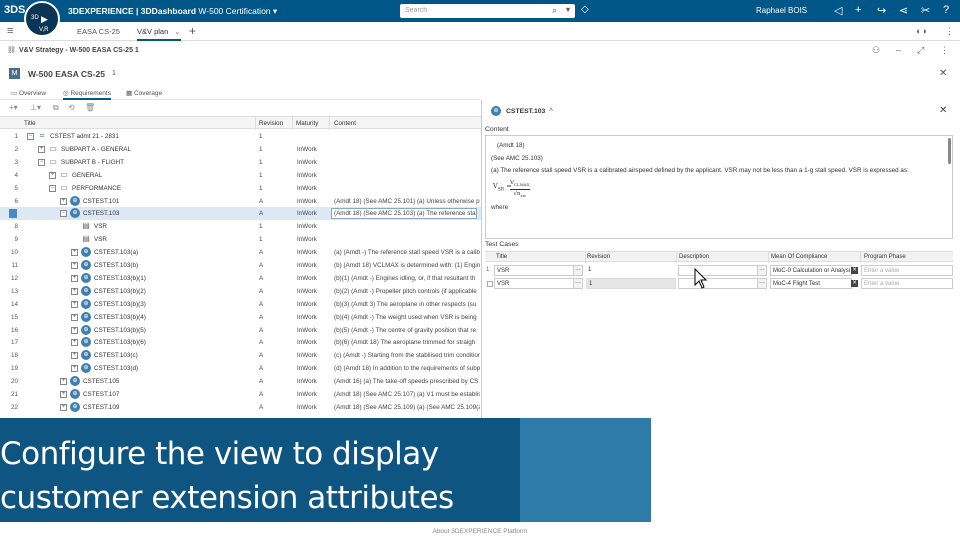  What do you see at coordinates (120, 304) in the screenshot?
I see `row-title: CSTEST.103(b)(3)` at bounding box center [120, 304].